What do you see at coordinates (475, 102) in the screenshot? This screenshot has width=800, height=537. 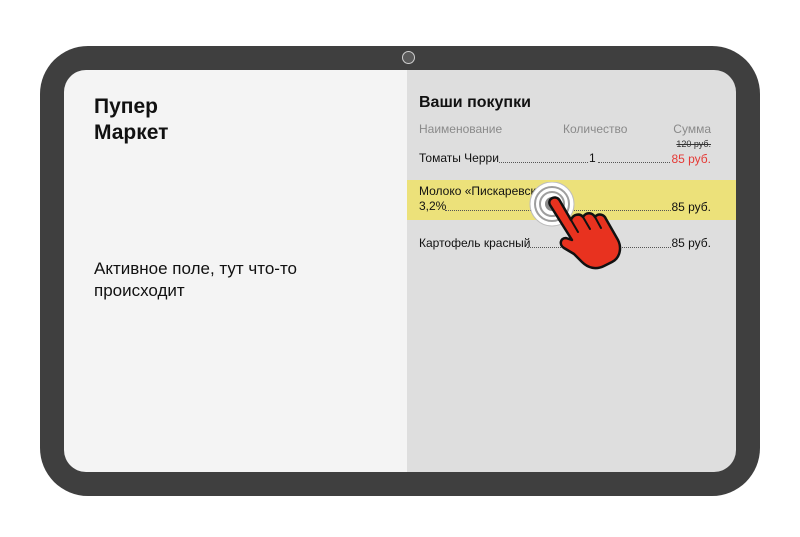 I see `cart-title: Ваши покупки` at bounding box center [475, 102].